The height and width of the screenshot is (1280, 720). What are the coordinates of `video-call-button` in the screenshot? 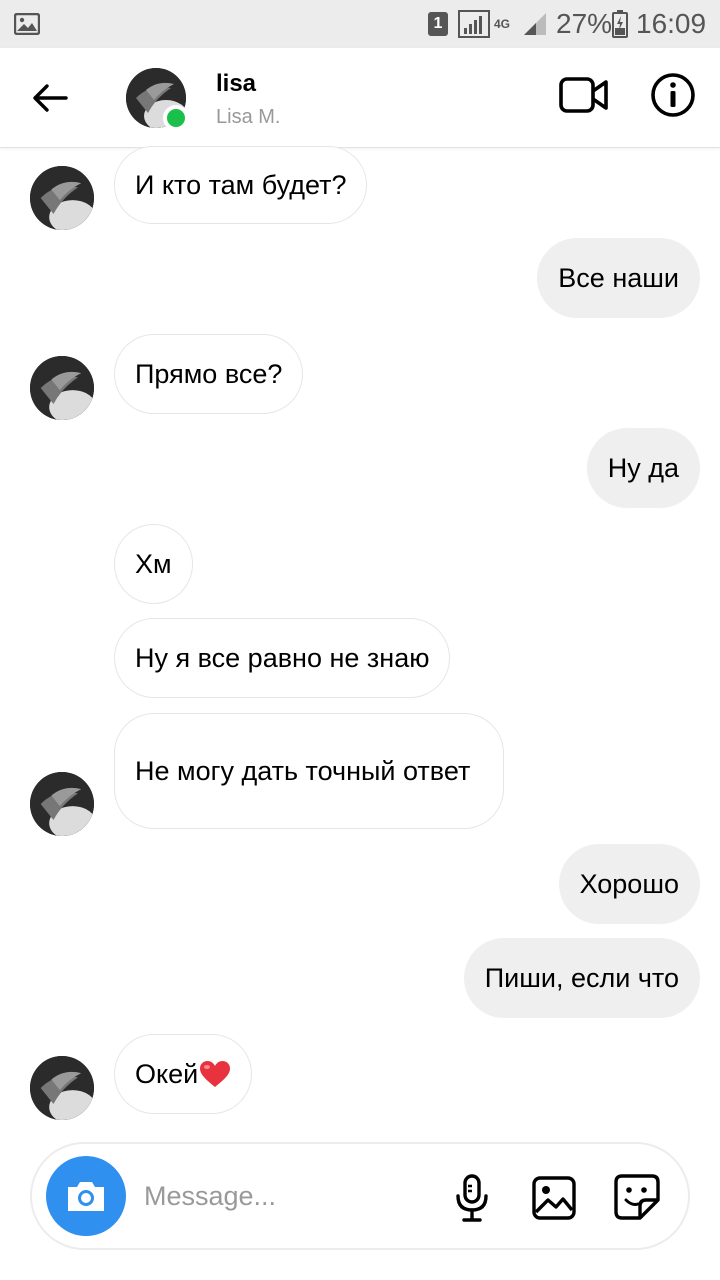 It's located at (584, 95).